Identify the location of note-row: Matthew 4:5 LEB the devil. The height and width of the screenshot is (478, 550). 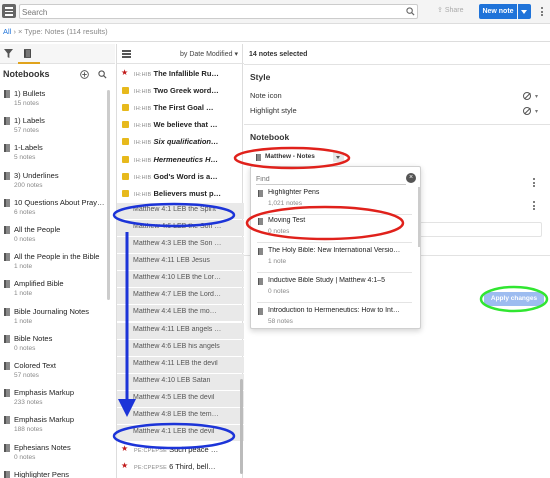
(180, 398).